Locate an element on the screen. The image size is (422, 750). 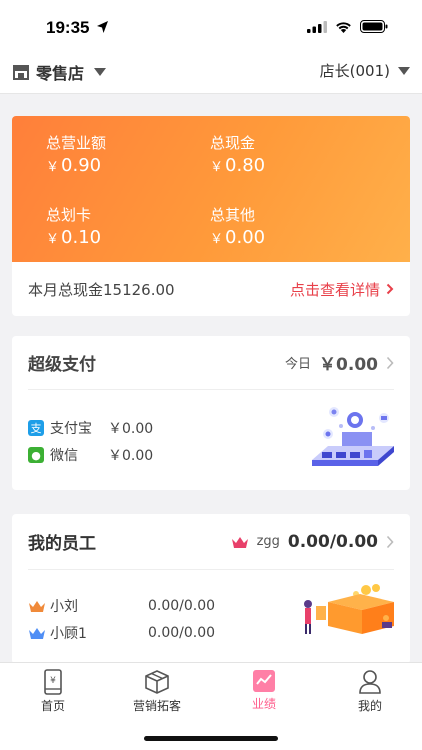
store-icon is located at coordinates (21, 72).